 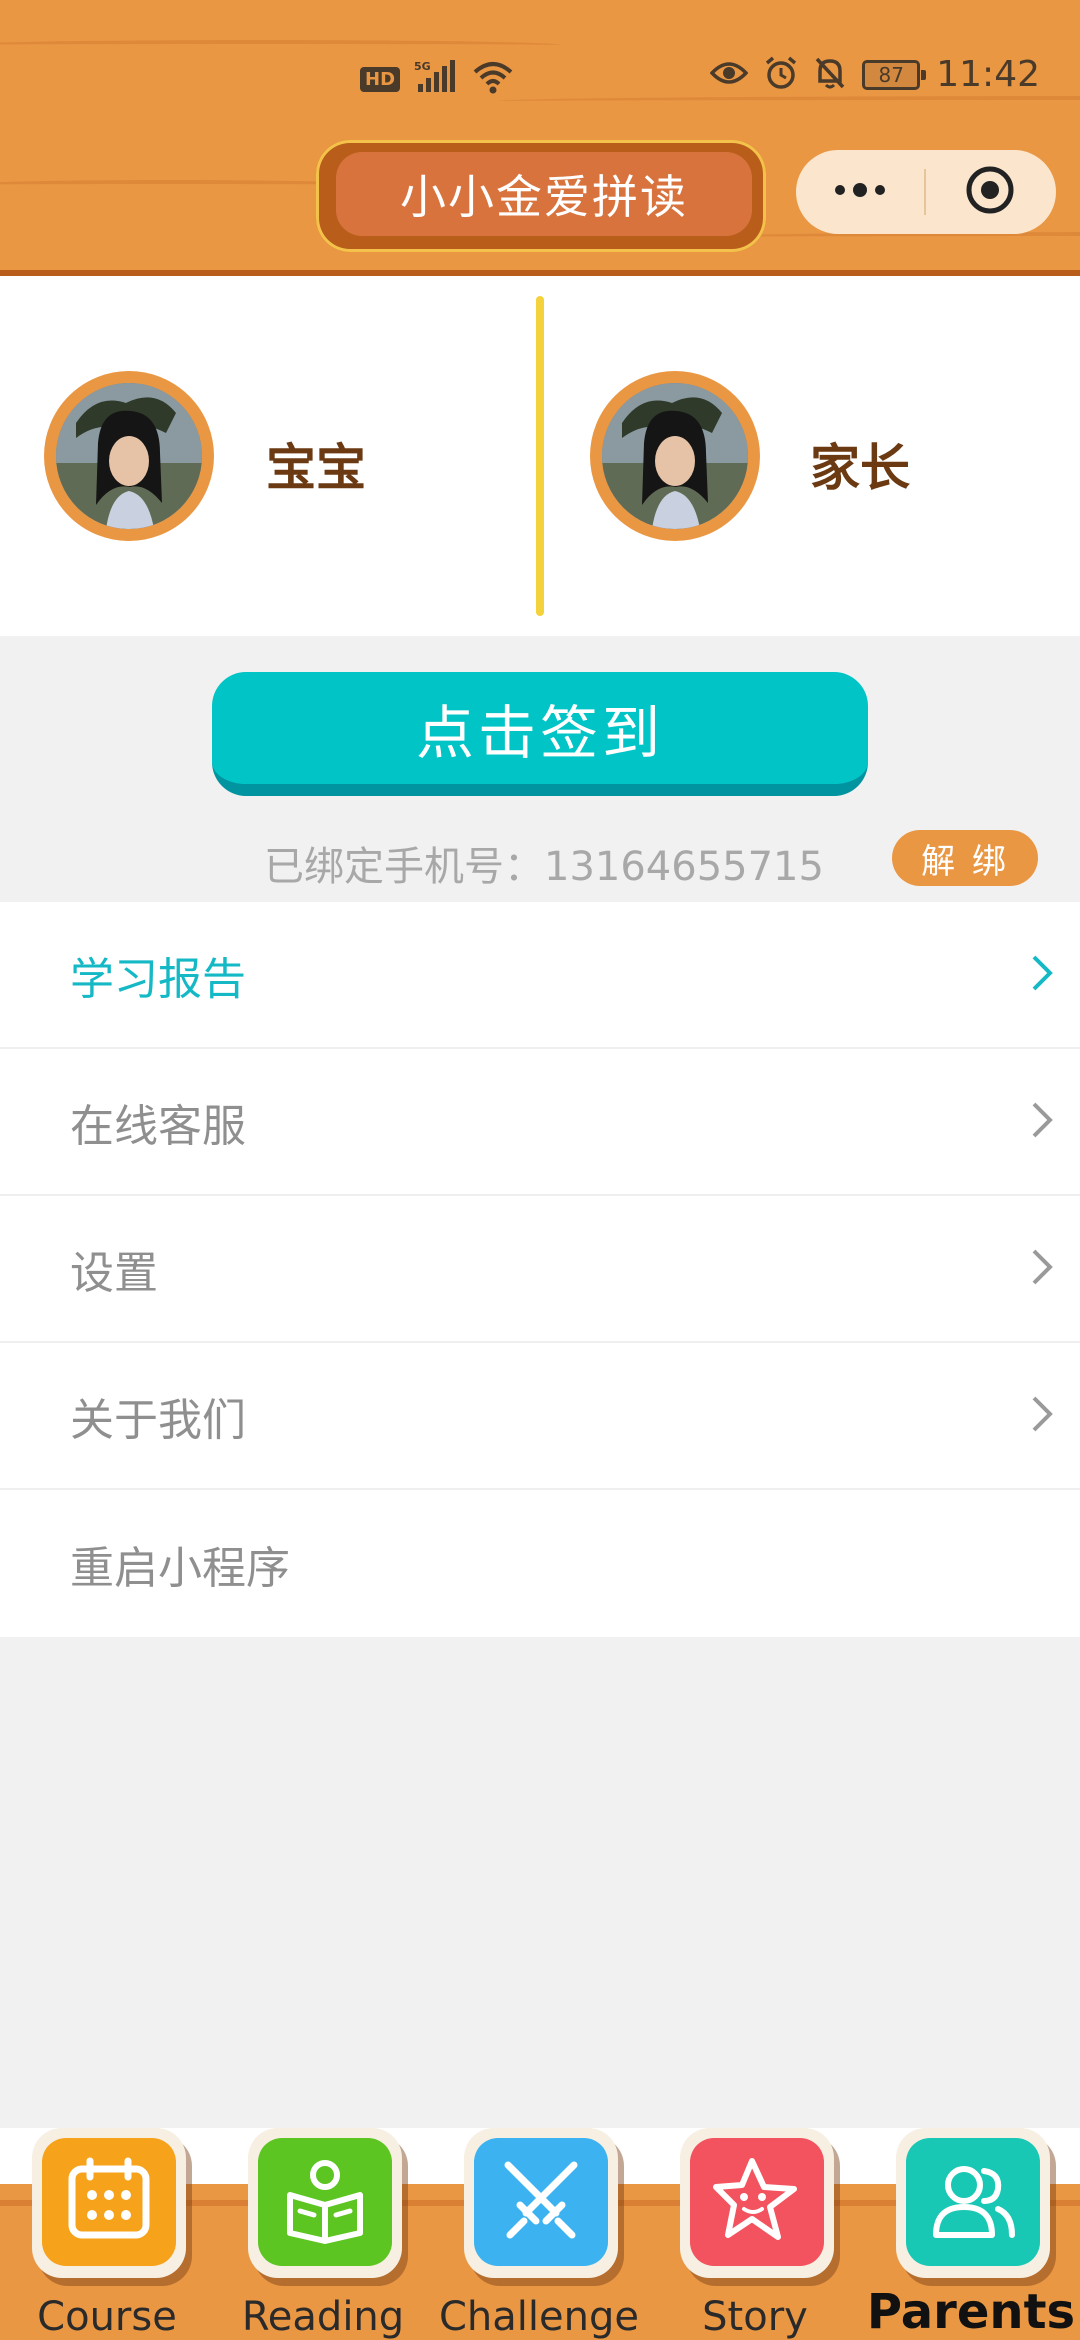 What do you see at coordinates (544, 867) in the screenshot?
I see `bound-phone-text: 已绑定手机号：13164655715` at bounding box center [544, 867].